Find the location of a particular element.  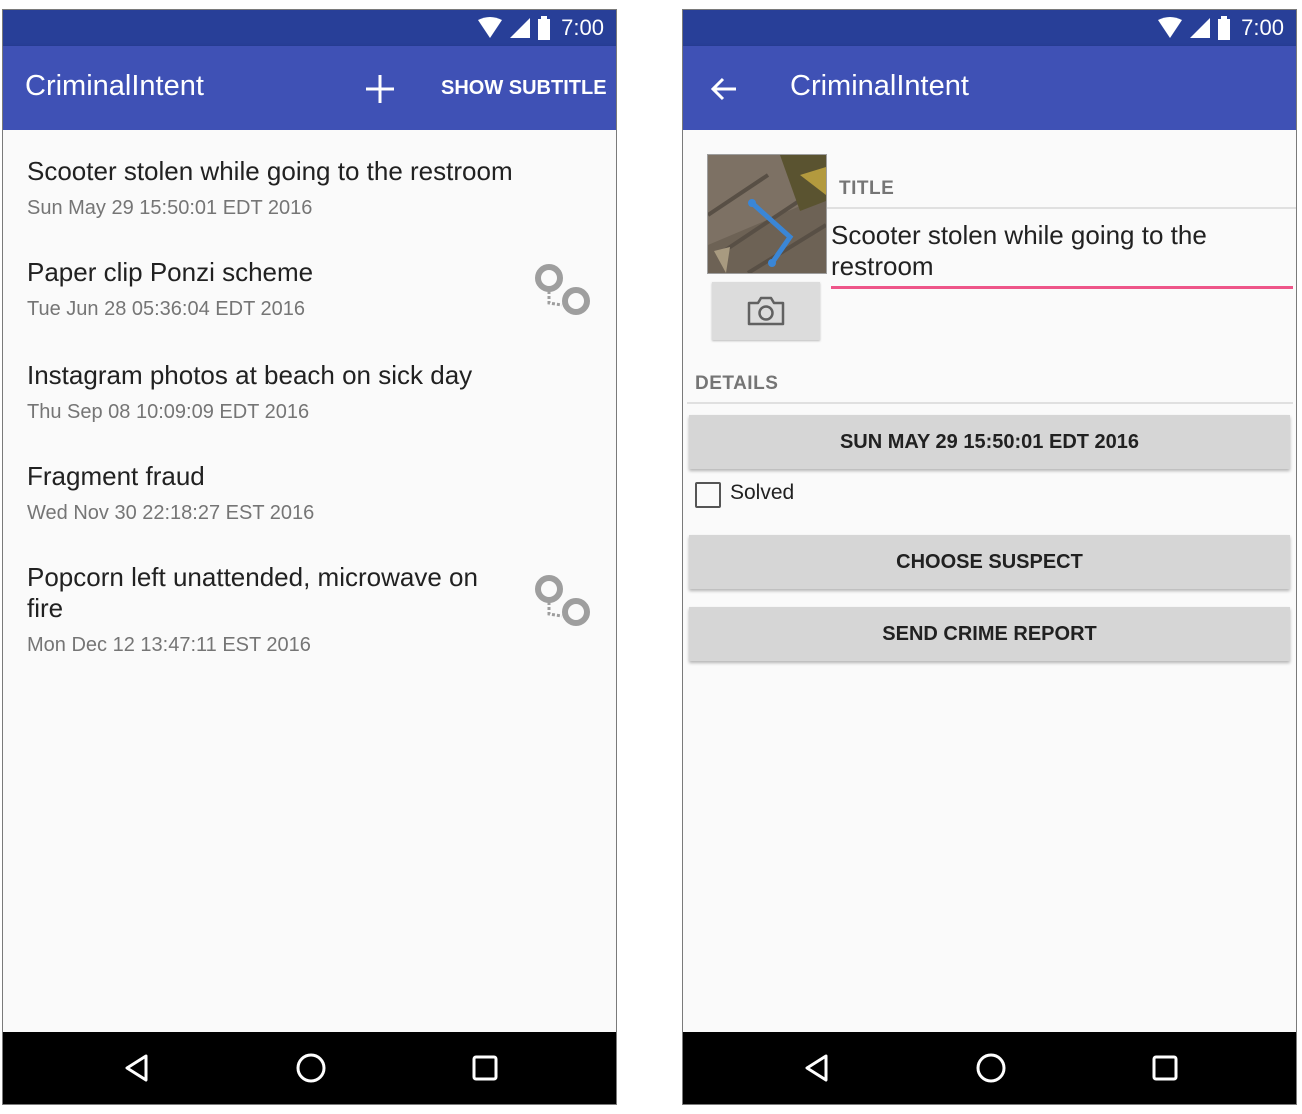

solved-label: Solved is located at coordinates (762, 492).